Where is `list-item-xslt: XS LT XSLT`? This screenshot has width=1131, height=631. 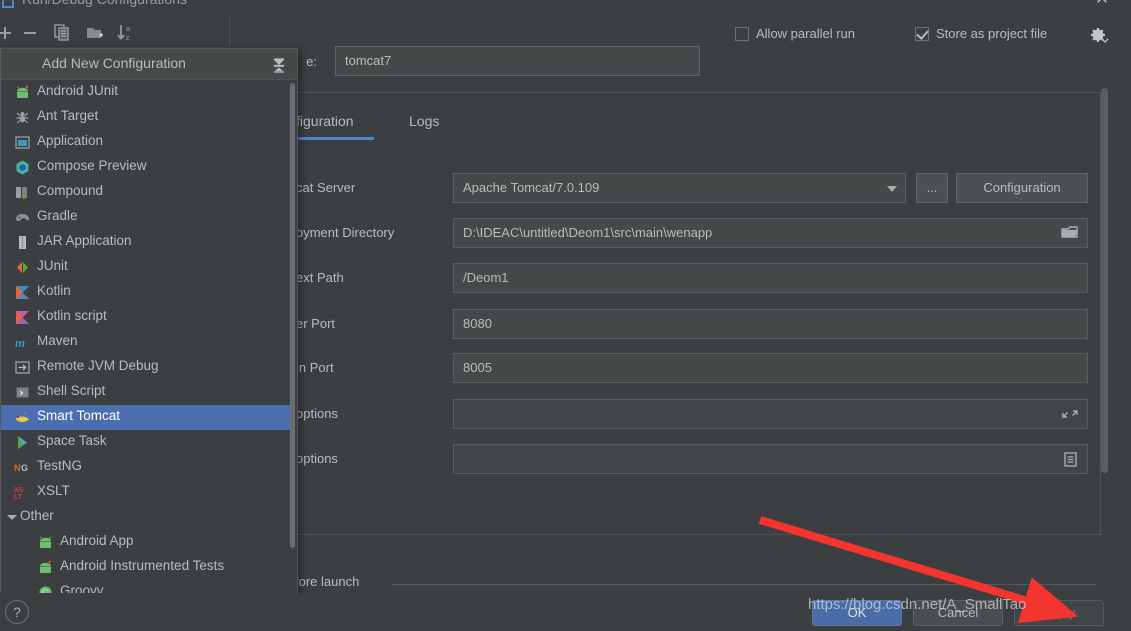
list-item-xslt: XS LT XSLT is located at coordinates (145, 492).